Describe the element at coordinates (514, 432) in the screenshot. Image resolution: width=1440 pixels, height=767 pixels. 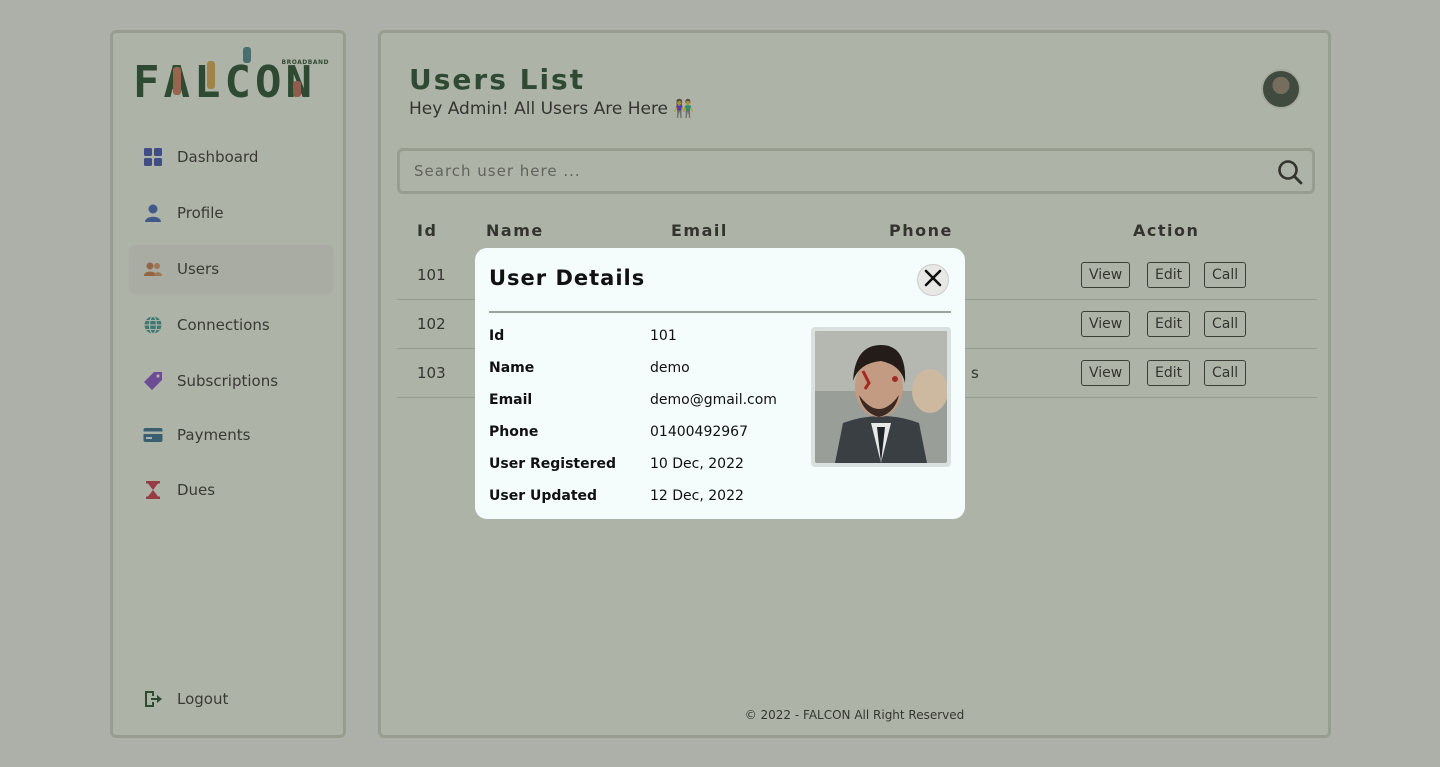
I see `detail-label-phone: Phone` at that location.